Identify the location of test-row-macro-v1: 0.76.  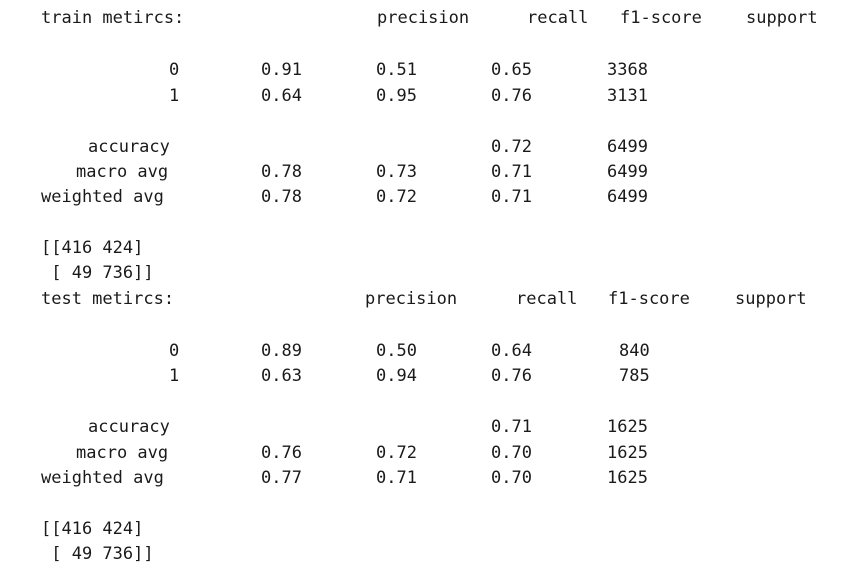
(281, 453).